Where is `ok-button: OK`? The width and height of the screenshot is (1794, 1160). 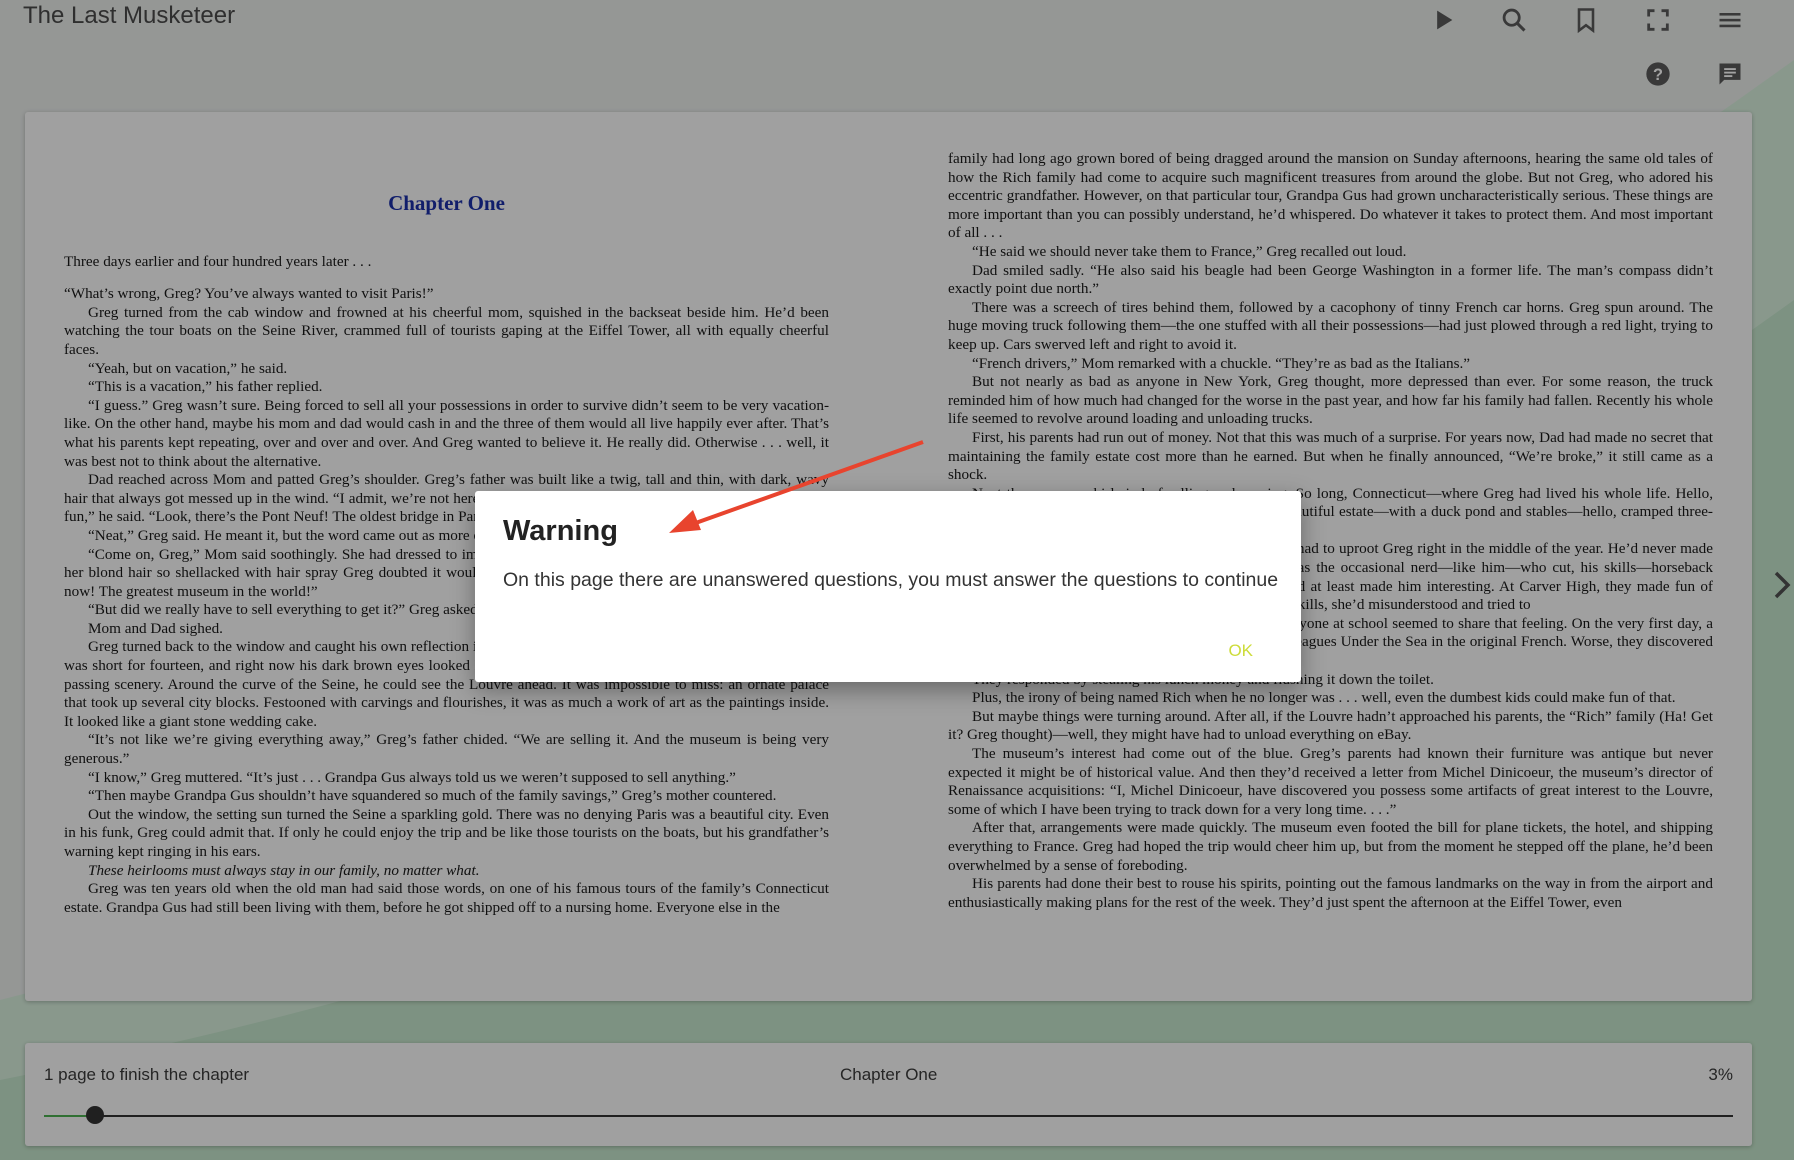
ok-button: OK is located at coordinates (1240, 651).